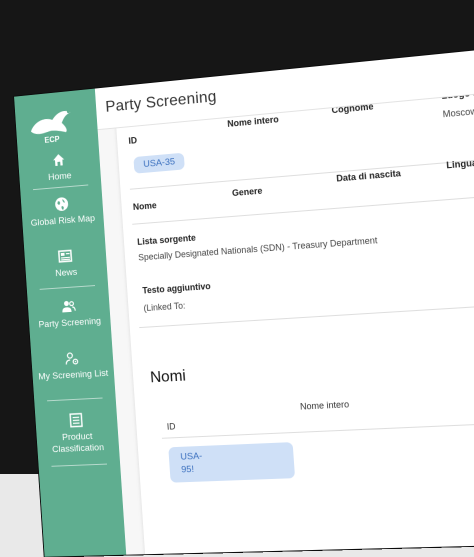 The width and height of the screenshot is (474, 557). I want to click on names-section-title: Nomi, so click(168, 378).